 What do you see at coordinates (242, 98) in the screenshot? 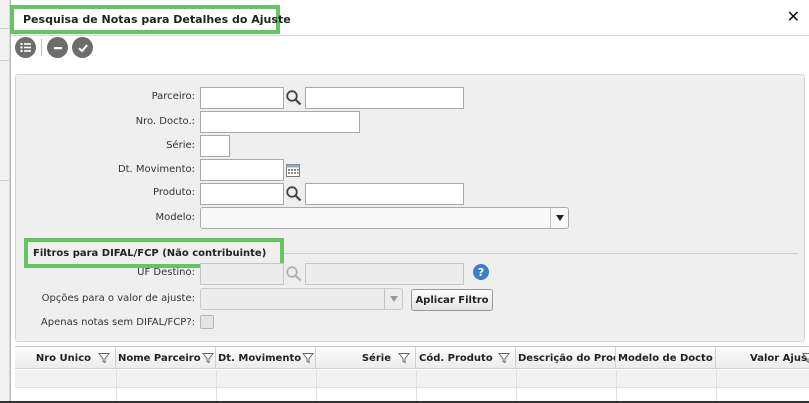
I see `parceiro-code-input` at bounding box center [242, 98].